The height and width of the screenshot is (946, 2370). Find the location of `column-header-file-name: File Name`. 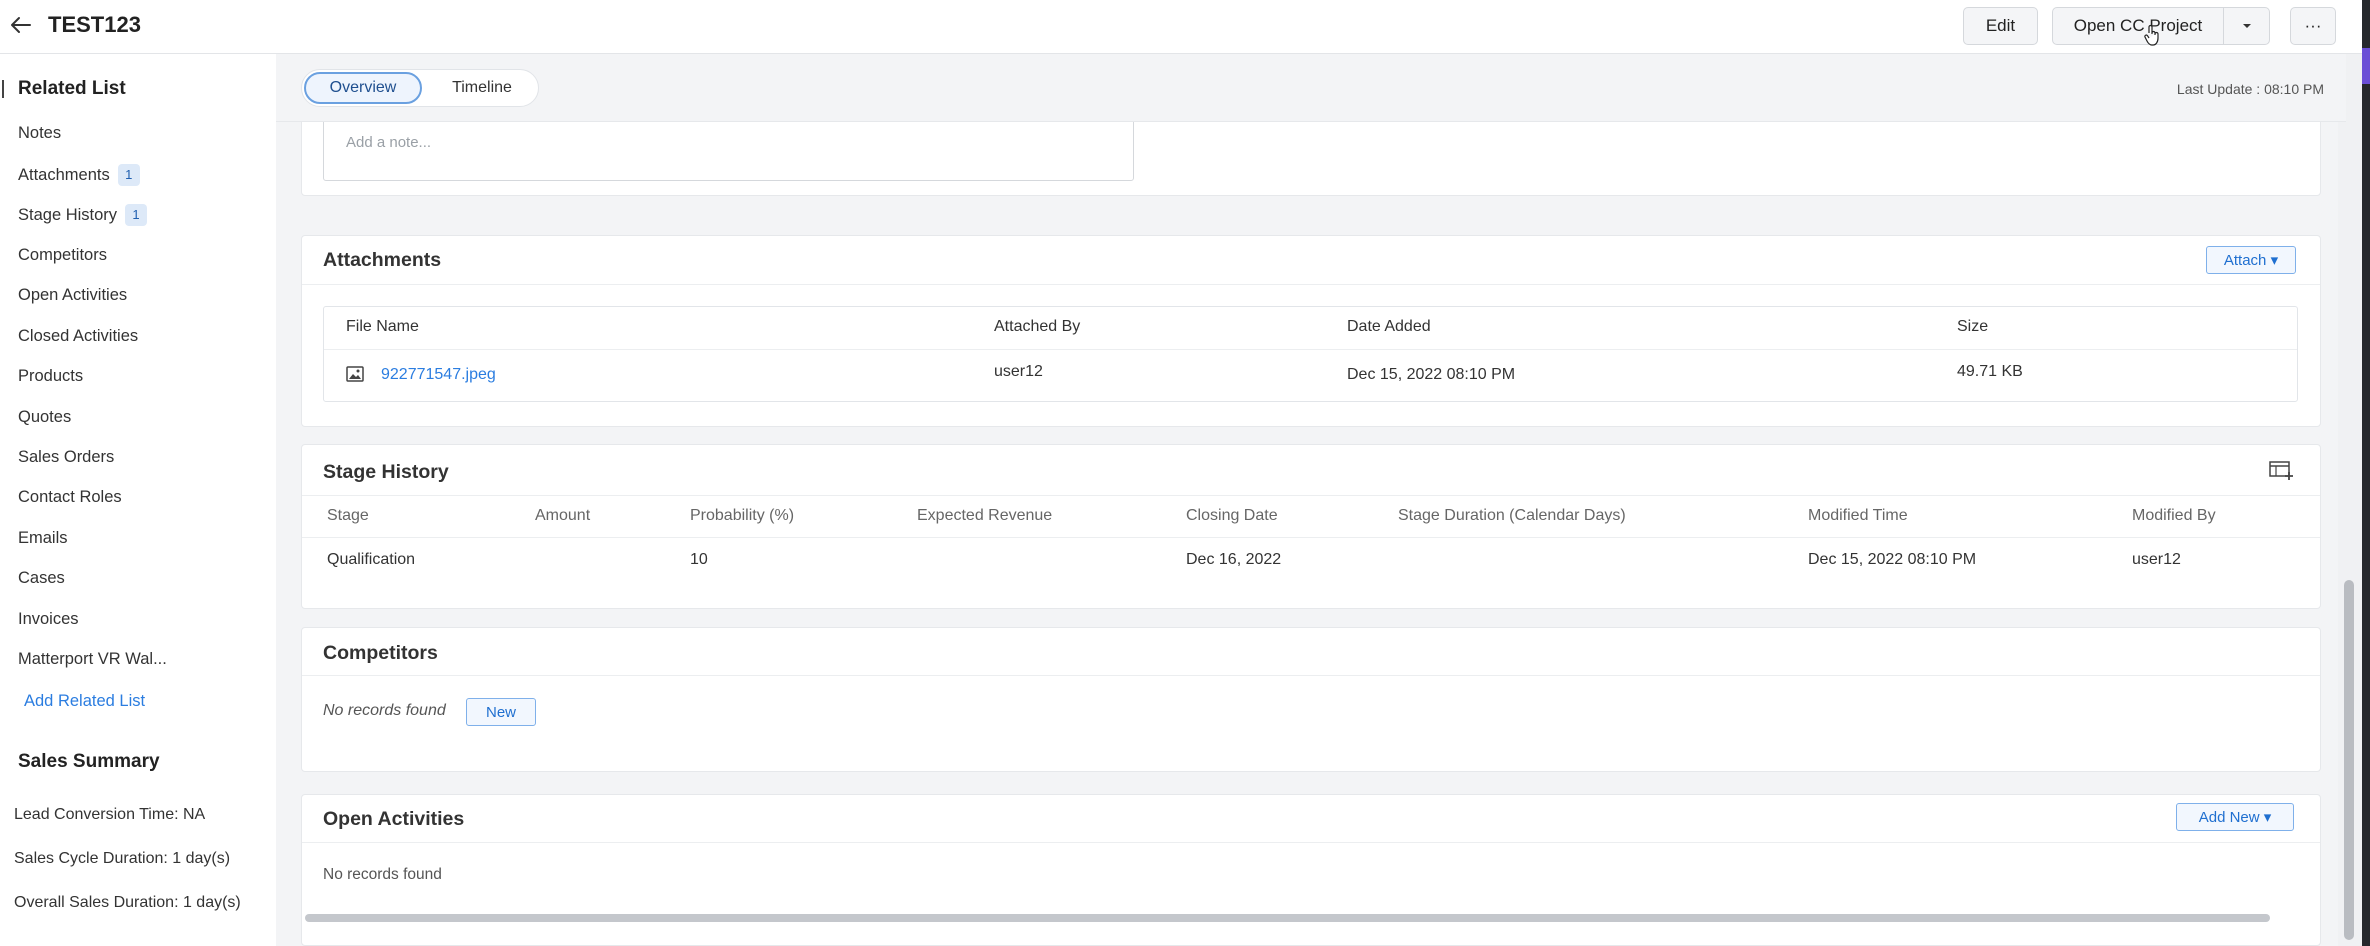

column-header-file-name: File Name is located at coordinates (382, 326).